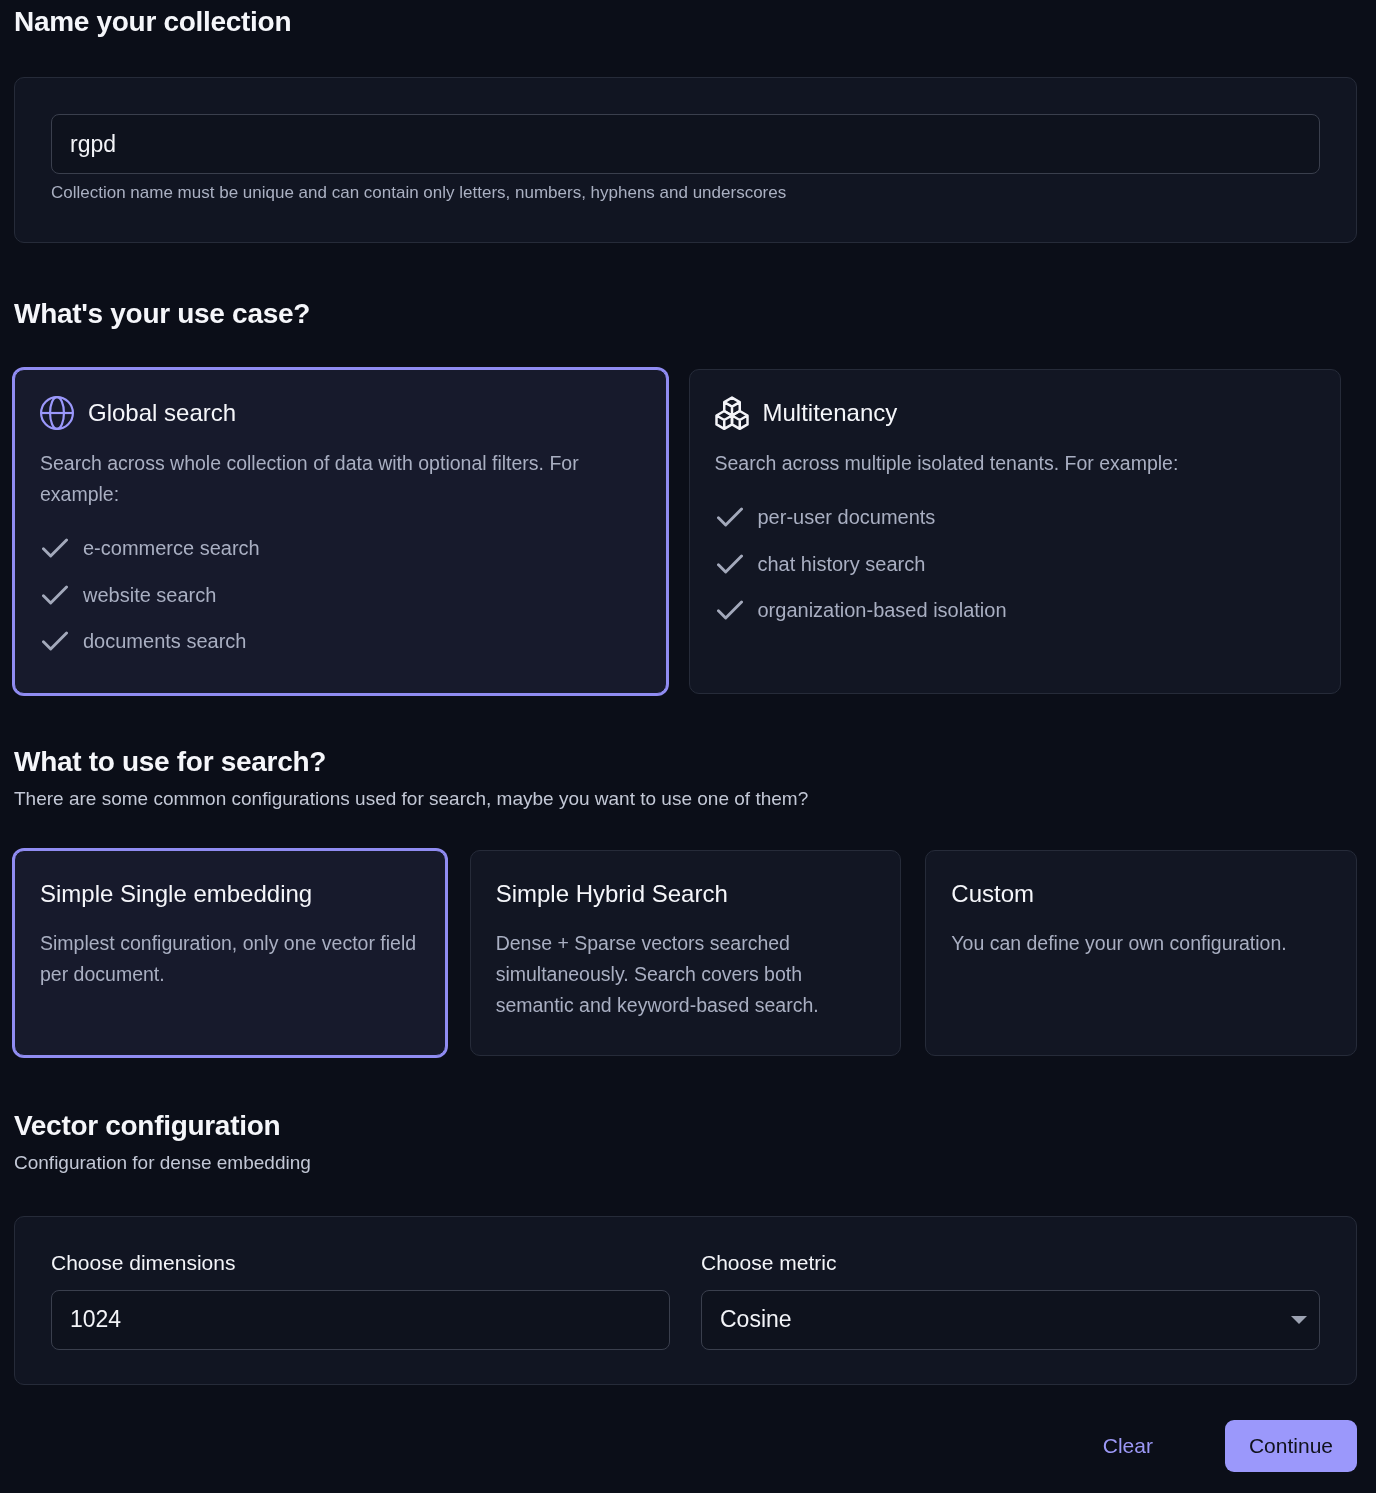 The height and width of the screenshot is (1493, 1376). Describe the element at coordinates (657, 974) in the screenshot. I see `card-description: Dense + Sparse vectors searched simultaneously. Search covers both semantic and keyword-based search.` at that location.